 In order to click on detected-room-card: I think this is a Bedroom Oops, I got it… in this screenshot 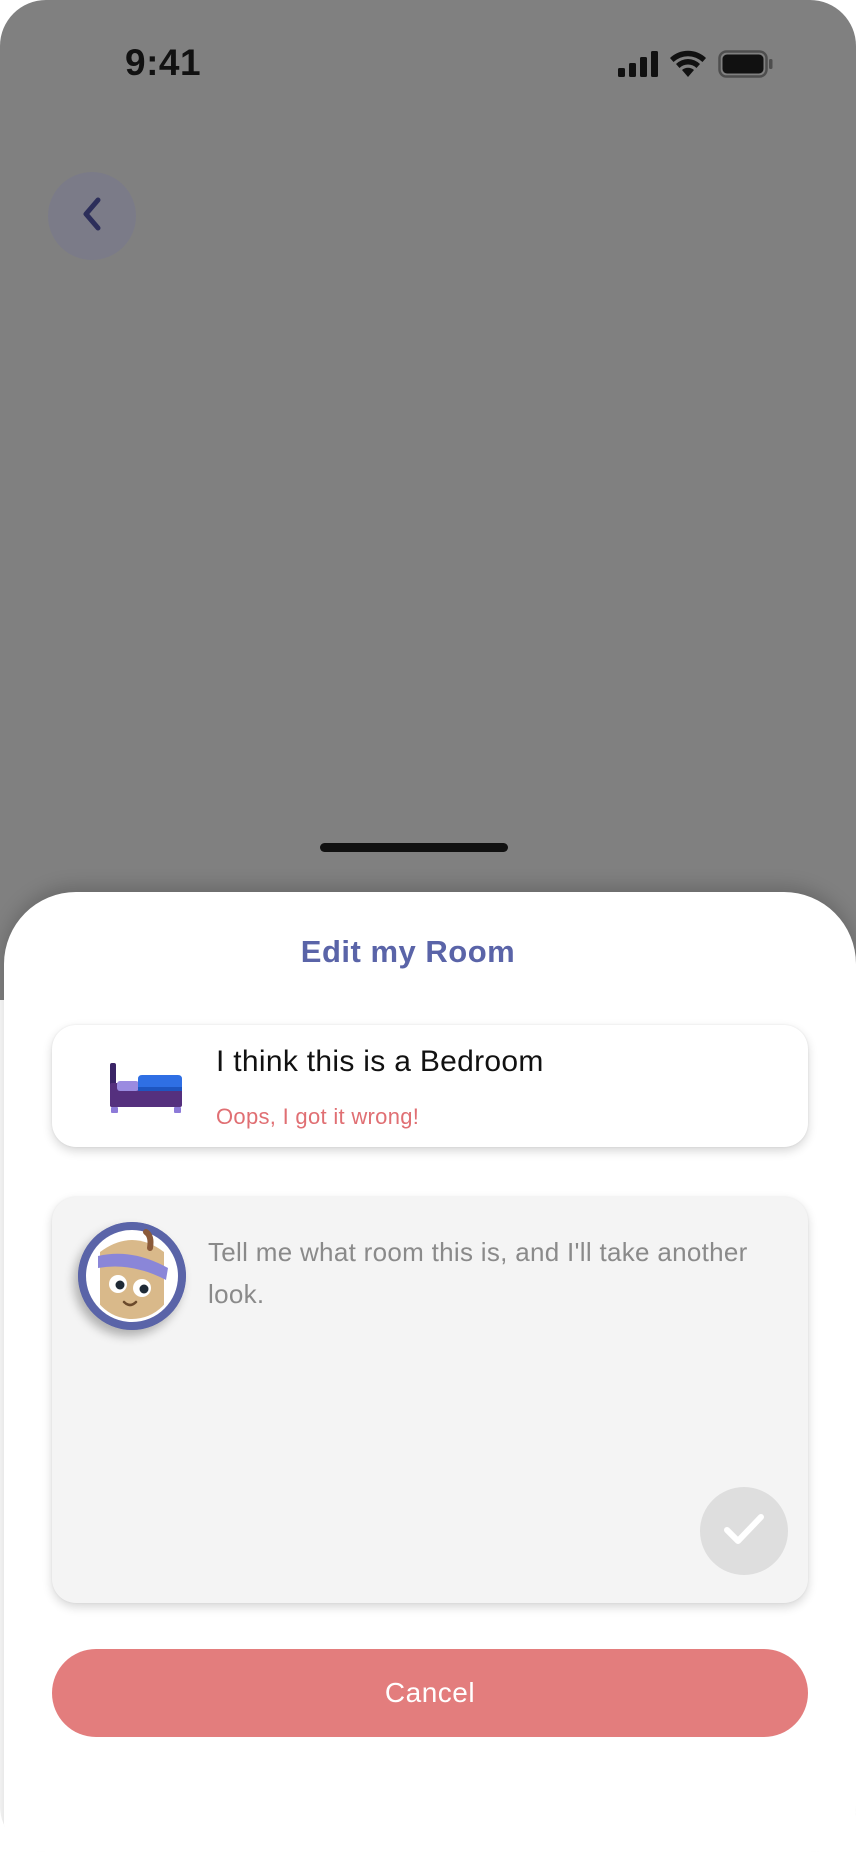, I will do `click(430, 1086)`.